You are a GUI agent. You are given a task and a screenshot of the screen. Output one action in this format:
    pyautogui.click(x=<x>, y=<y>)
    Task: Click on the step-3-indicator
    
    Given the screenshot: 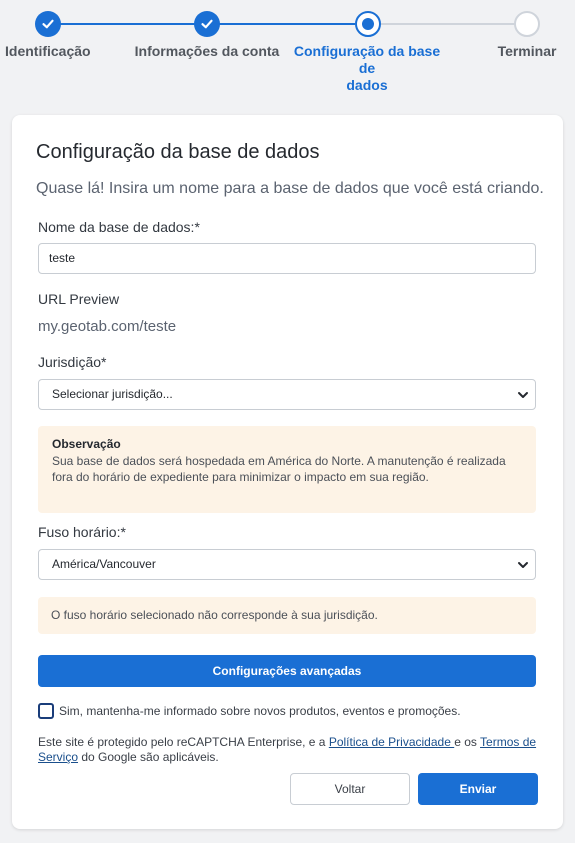 What is the action you would take?
    pyautogui.click(x=368, y=24)
    